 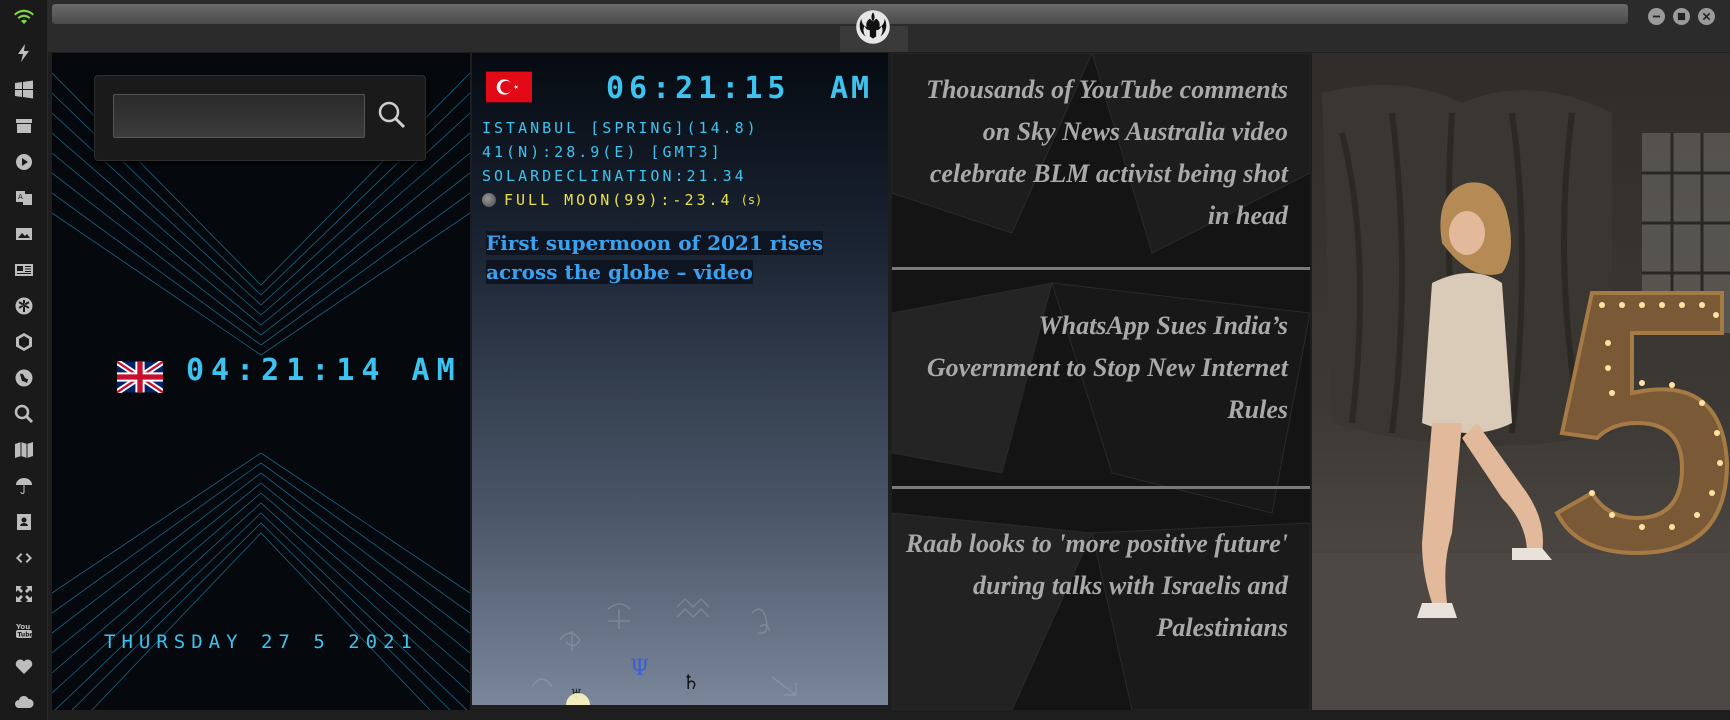 I want to click on title-drag-track, so click(x=840, y=14).